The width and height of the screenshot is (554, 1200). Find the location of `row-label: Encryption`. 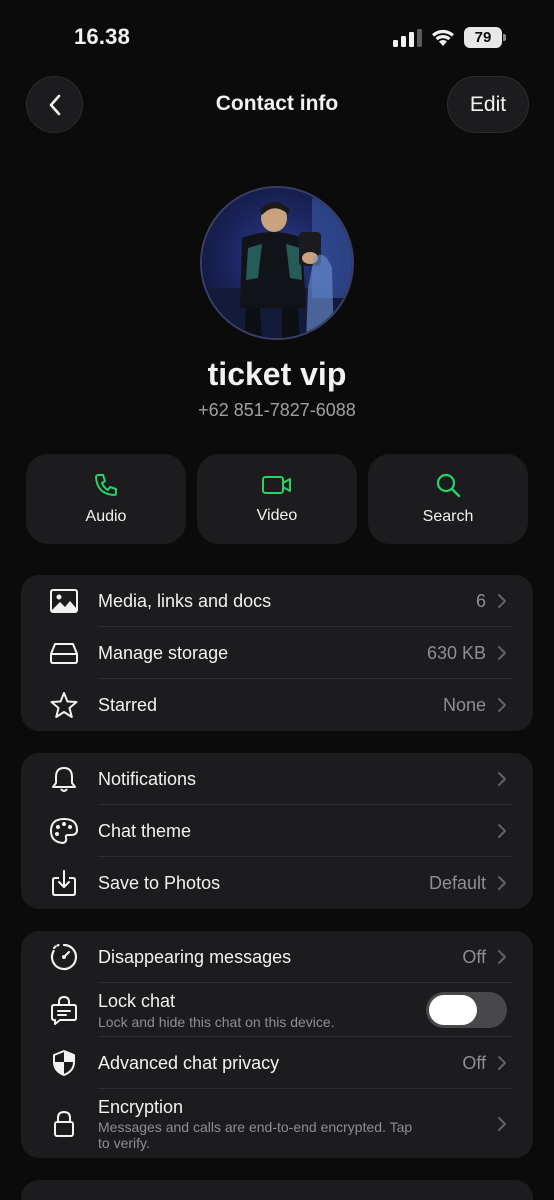

row-label: Encryption is located at coordinates (141, 1107).